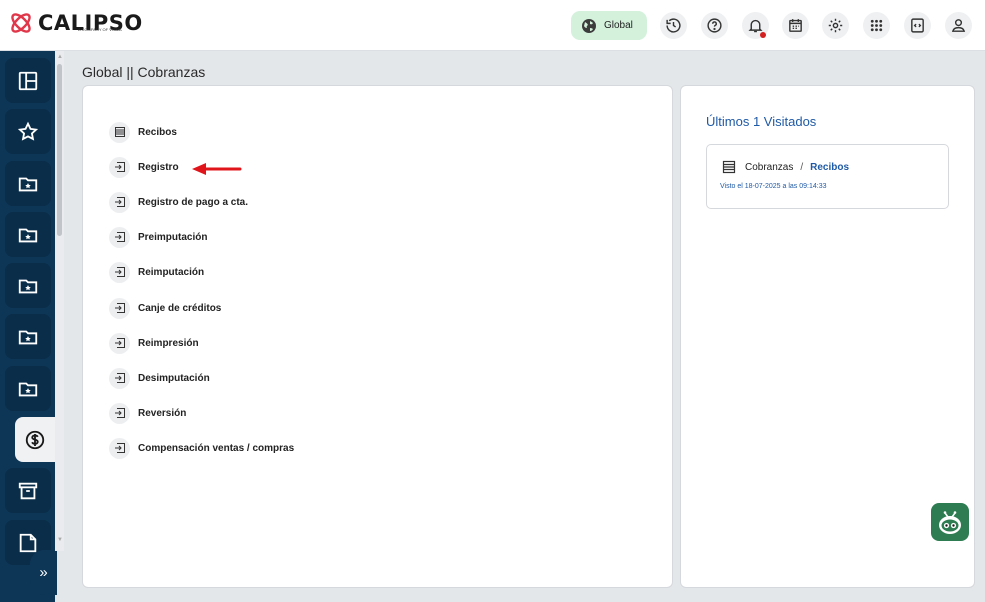  What do you see at coordinates (216, 448) in the screenshot?
I see `menu-item-label: Compensación ventas / compras` at bounding box center [216, 448].